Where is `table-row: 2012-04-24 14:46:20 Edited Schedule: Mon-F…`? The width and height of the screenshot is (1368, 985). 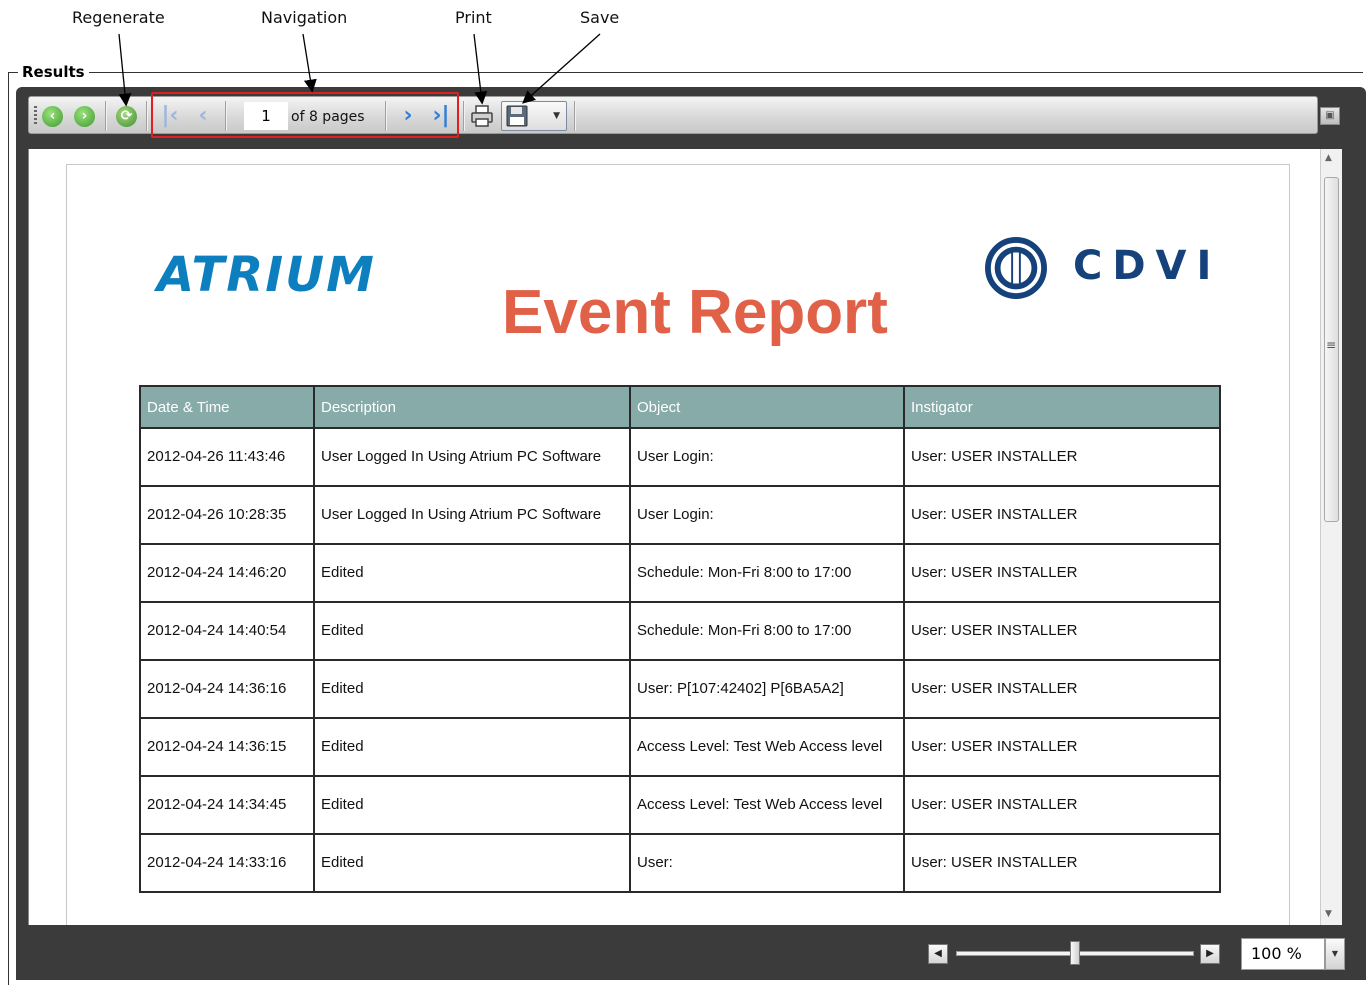
table-row: 2012-04-24 14:46:20 Edited Schedule: Mon-F… is located at coordinates (680, 573).